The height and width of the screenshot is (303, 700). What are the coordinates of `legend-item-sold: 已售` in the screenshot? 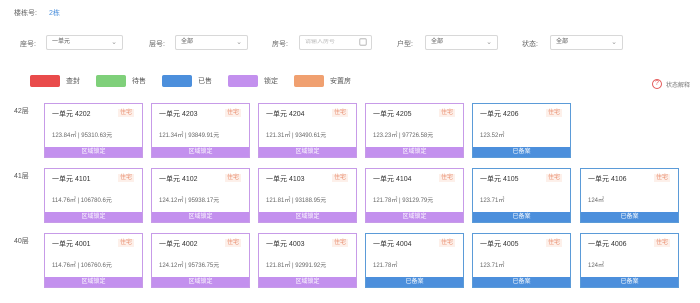 It's located at (187, 81).